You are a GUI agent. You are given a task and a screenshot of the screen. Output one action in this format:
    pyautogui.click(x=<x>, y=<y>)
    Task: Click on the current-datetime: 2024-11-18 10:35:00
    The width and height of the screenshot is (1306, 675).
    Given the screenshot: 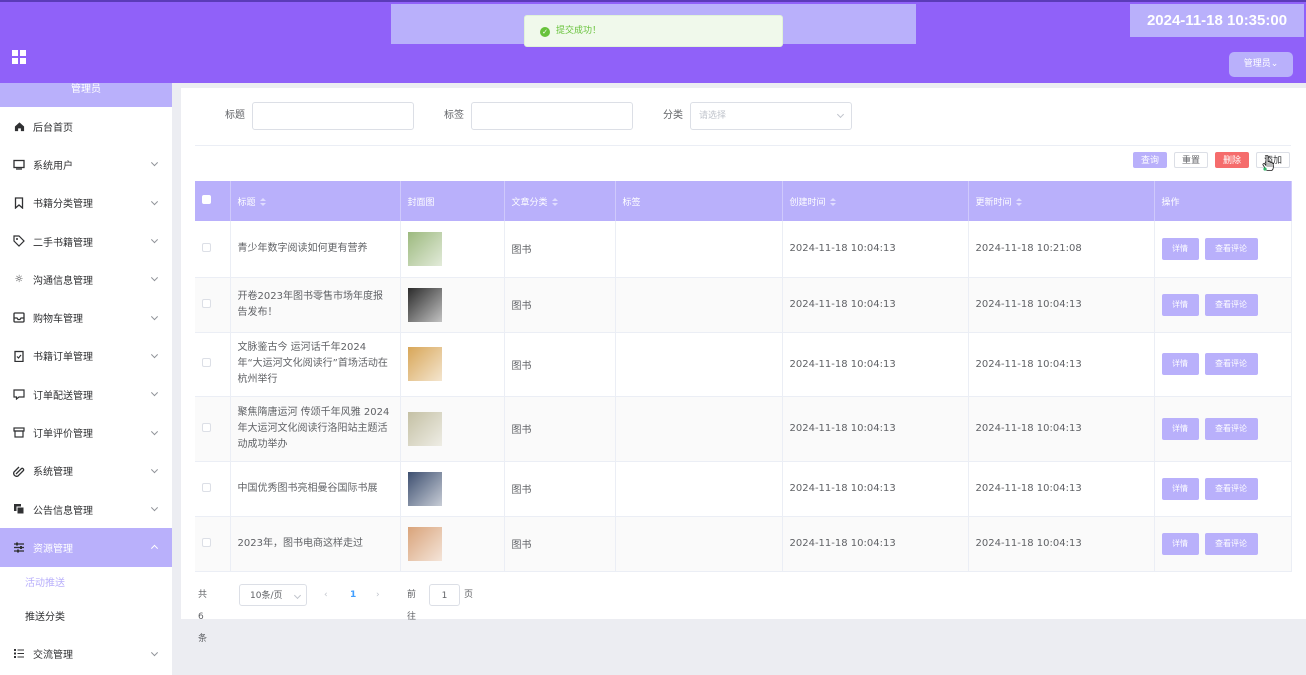 What is the action you would take?
    pyautogui.click(x=1217, y=20)
    